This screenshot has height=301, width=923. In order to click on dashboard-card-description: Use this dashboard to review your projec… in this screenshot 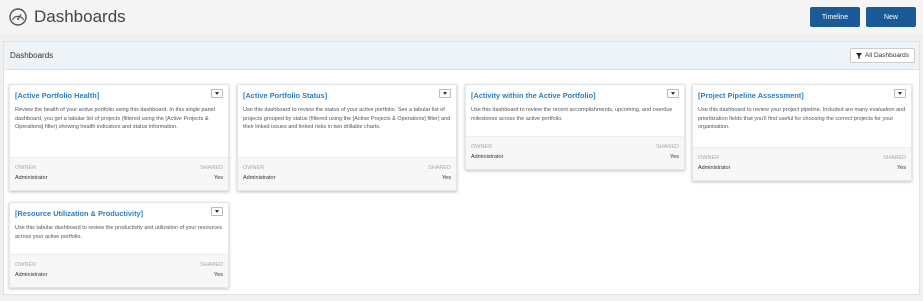, I will do `click(802, 118)`.